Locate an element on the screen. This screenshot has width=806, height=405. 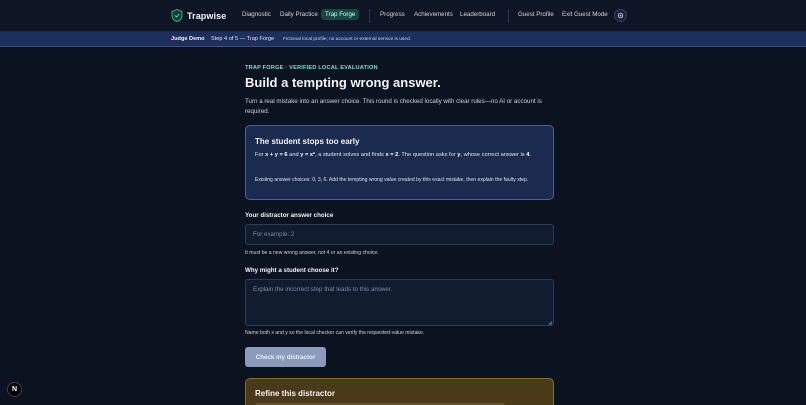
distractor-answer-input is located at coordinates (399, 234).